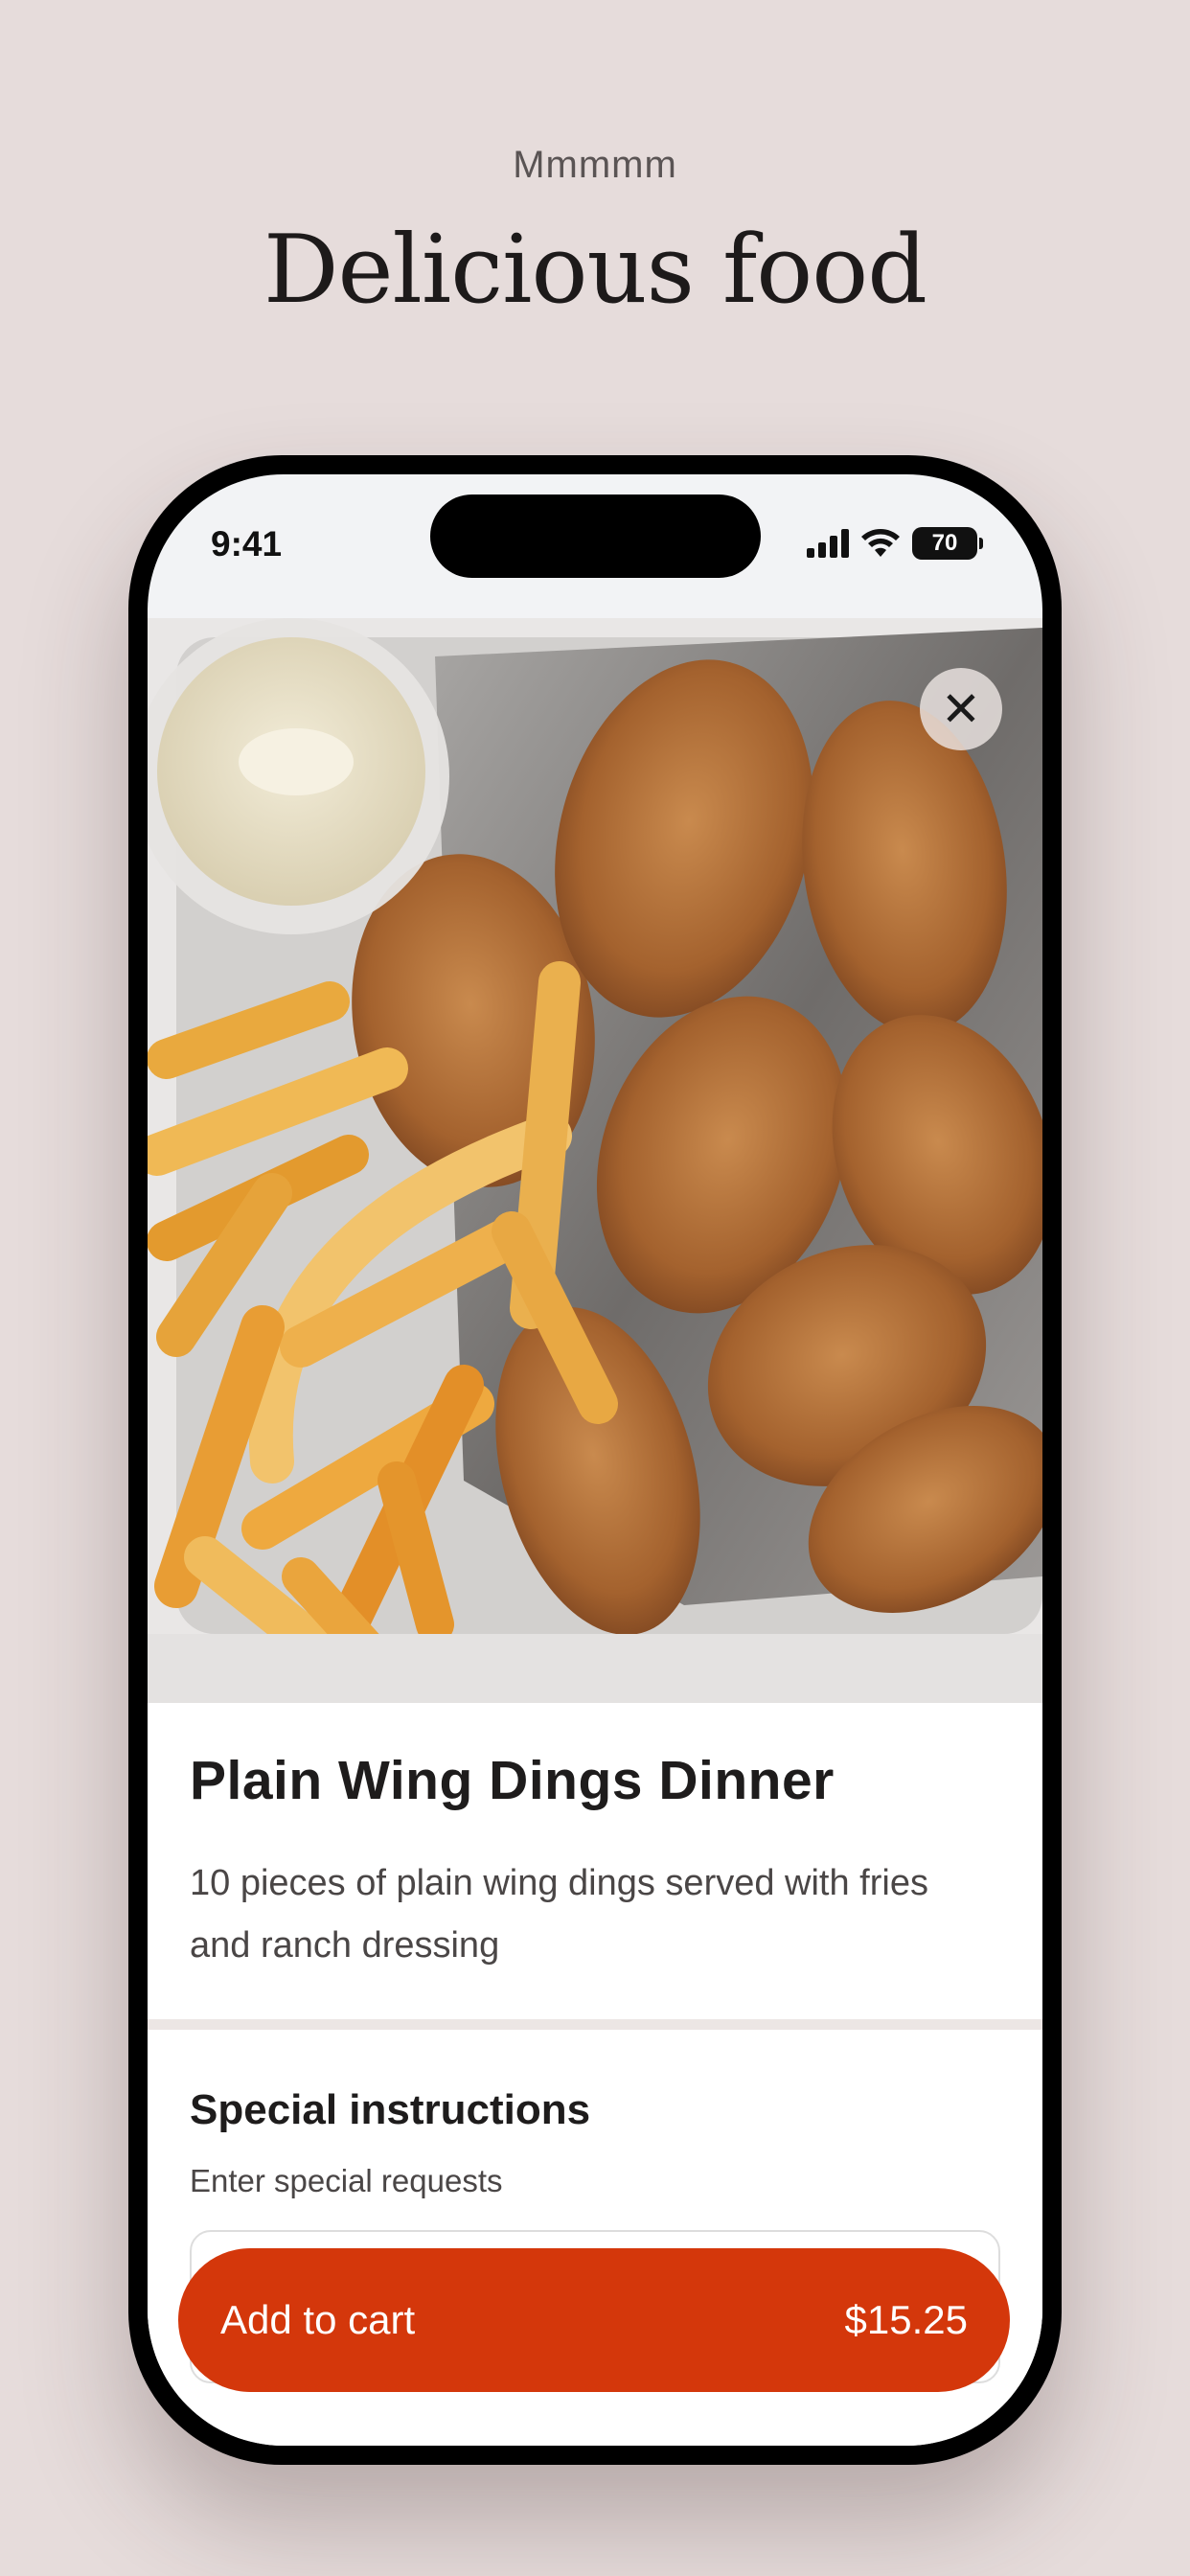 Image resolution: width=1190 pixels, height=2576 pixels. What do you see at coordinates (347, 2180) in the screenshot?
I see `special-instructions-subtitle: Enter special requests` at bounding box center [347, 2180].